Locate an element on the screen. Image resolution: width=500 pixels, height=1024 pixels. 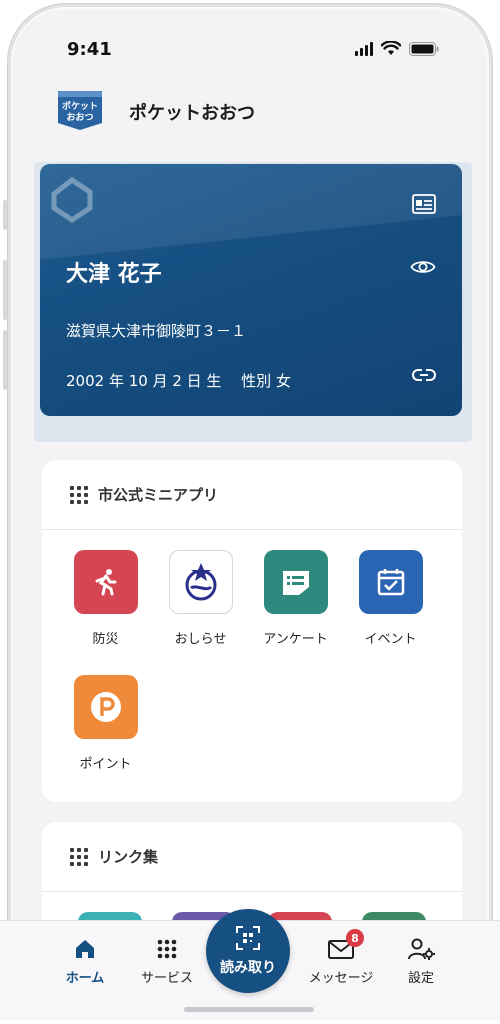
app-item-point: ポイント is located at coordinates (105, 723).